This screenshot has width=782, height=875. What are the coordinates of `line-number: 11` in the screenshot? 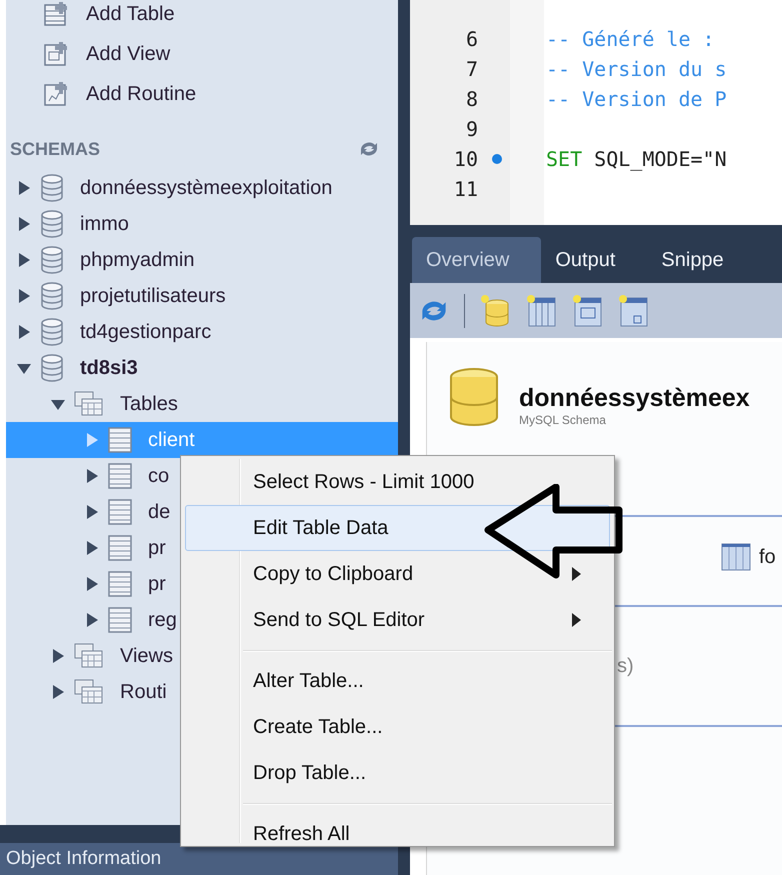 It's located at (466, 189).